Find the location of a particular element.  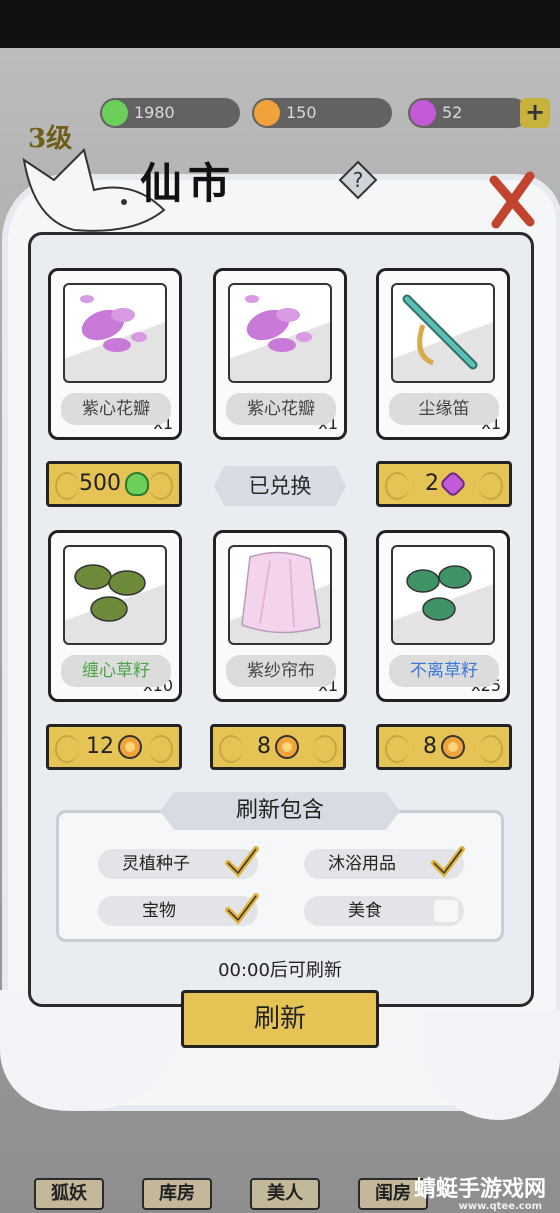

option-label: 灵植种子 is located at coordinates (156, 864).